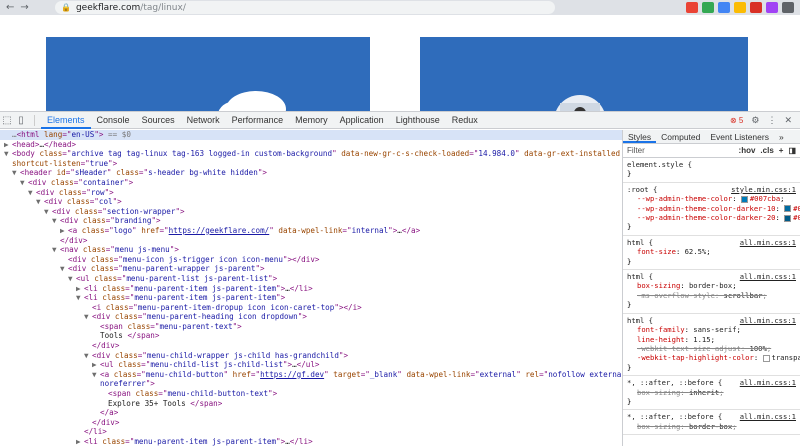  I want to click on dom-token: https://geekflare.com/, so click(219, 230).